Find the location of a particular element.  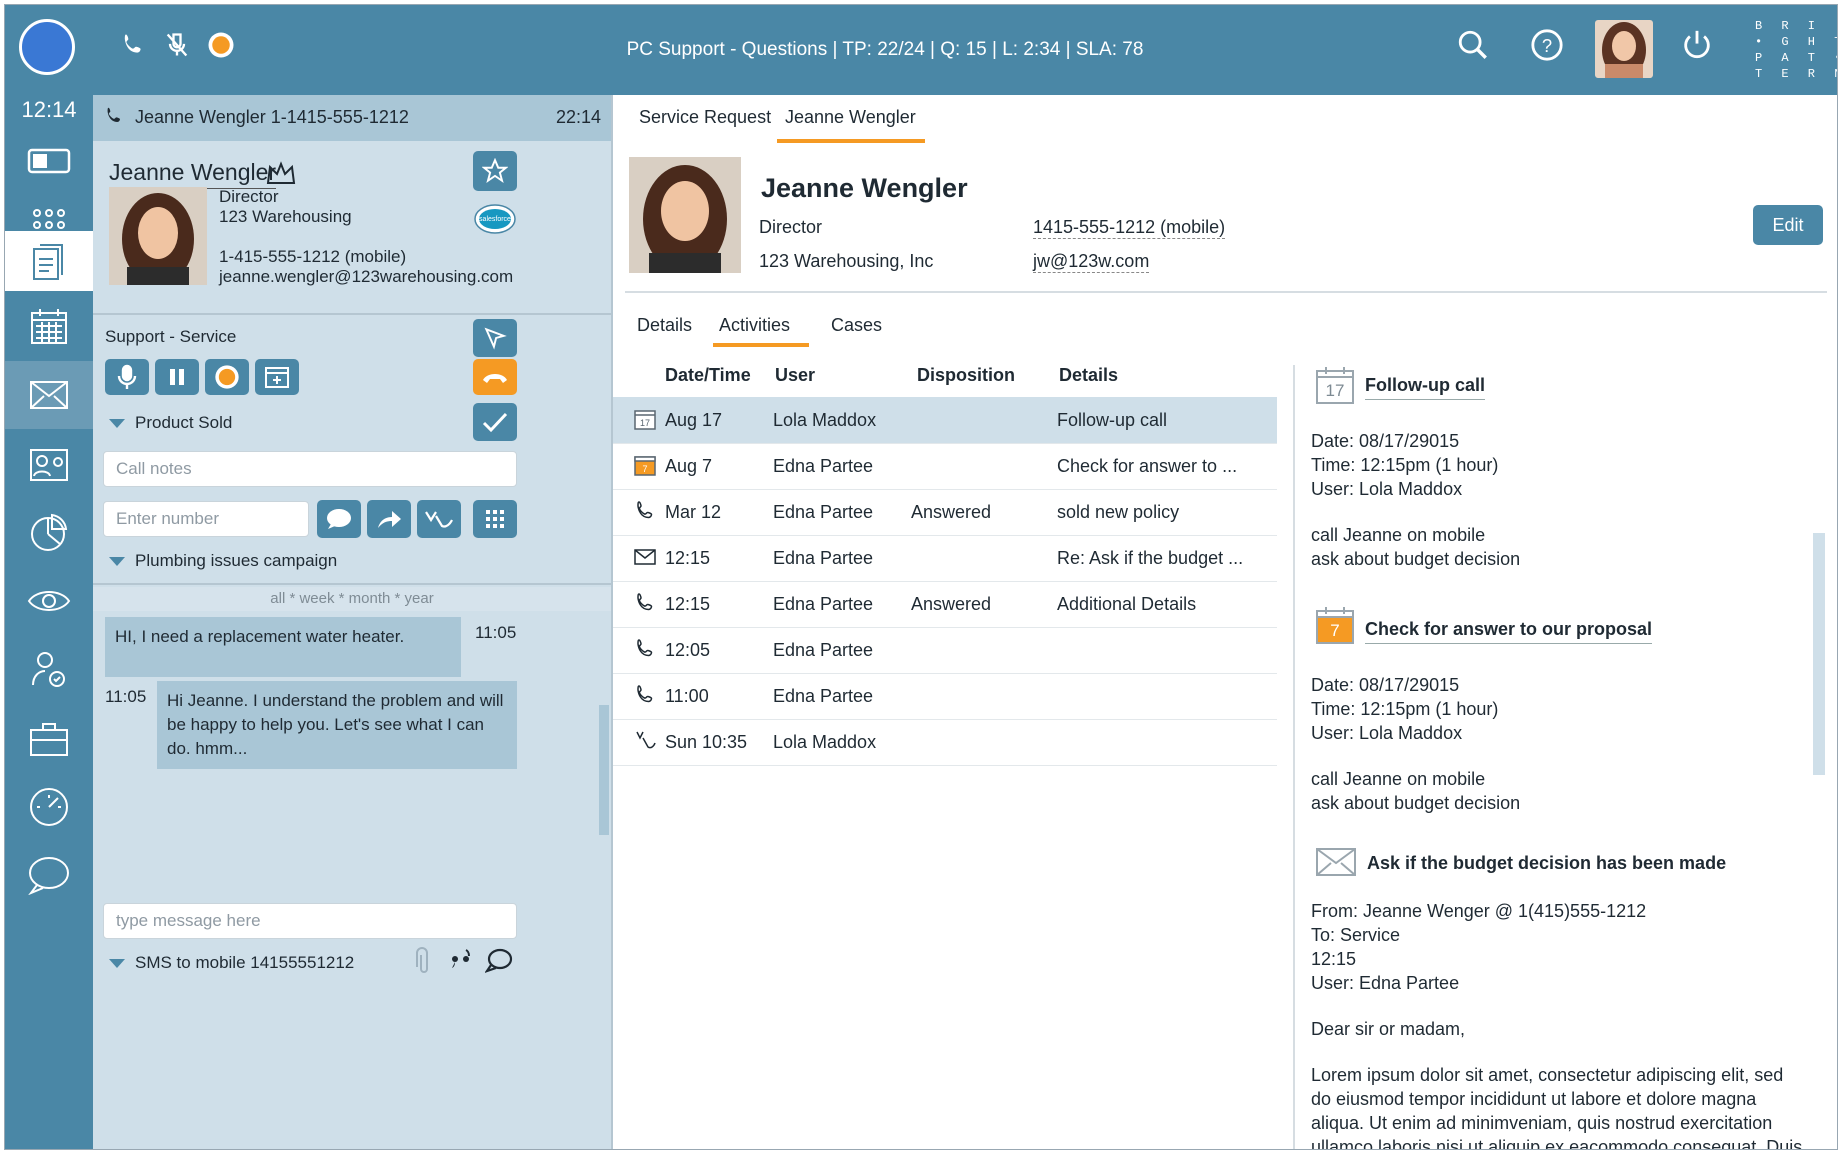

schedule-button is located at coordinates (277, 377).